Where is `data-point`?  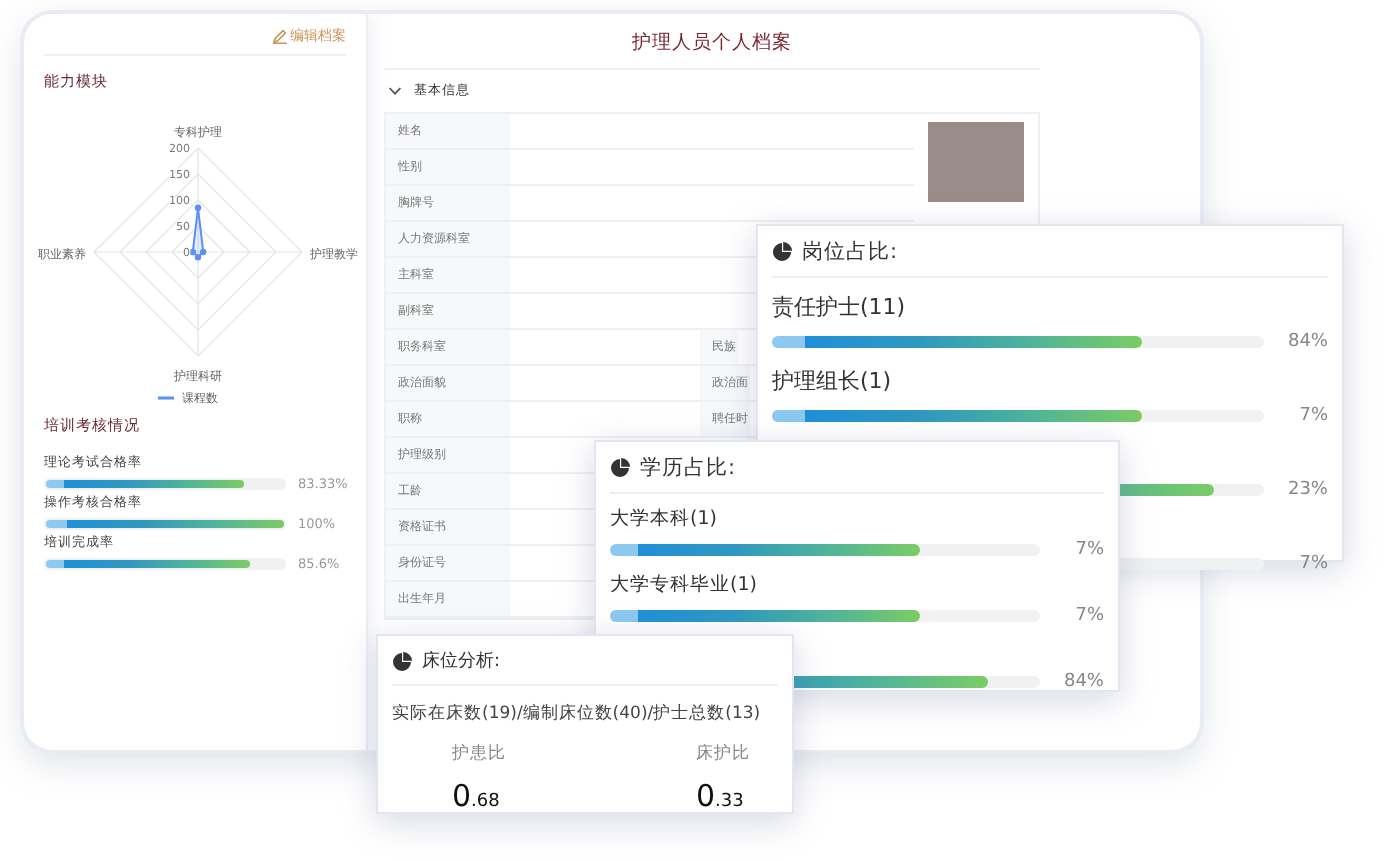 data-point is located at coordinates (198, 207).